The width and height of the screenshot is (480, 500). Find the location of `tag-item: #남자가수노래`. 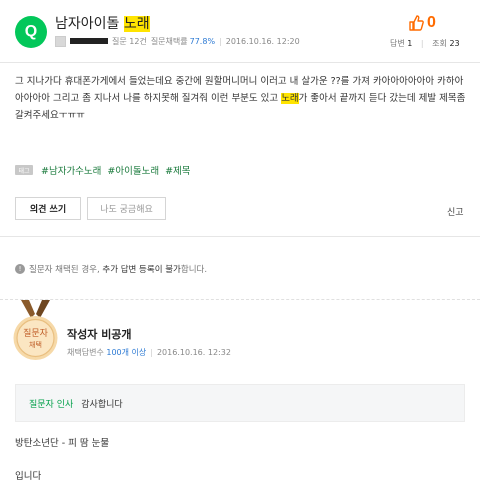

tag-item: #남자가수노래 is located at coordinates (71, 170).